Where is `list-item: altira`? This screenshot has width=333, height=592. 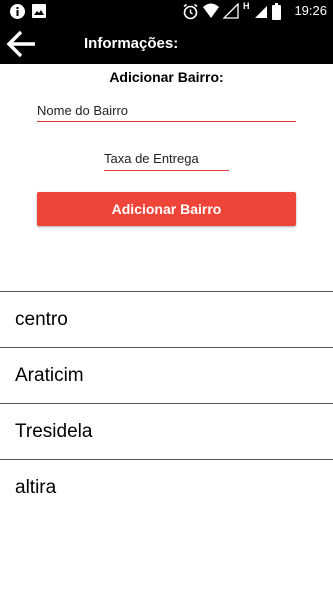
list-item: altira is located at coordinates (166, 487).